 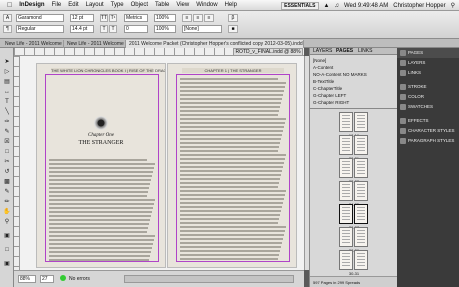 I want to click on note-tool-icon: ✎, so click(x=7, y=192).